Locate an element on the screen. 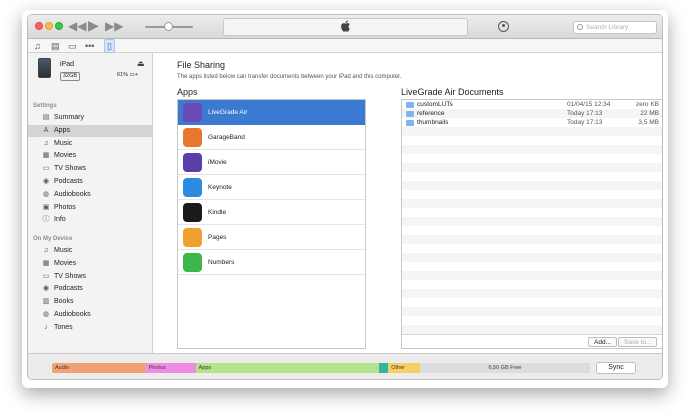 This screenshot has width=690, height=420. document-name: reference is located at coordinates (431, 113).